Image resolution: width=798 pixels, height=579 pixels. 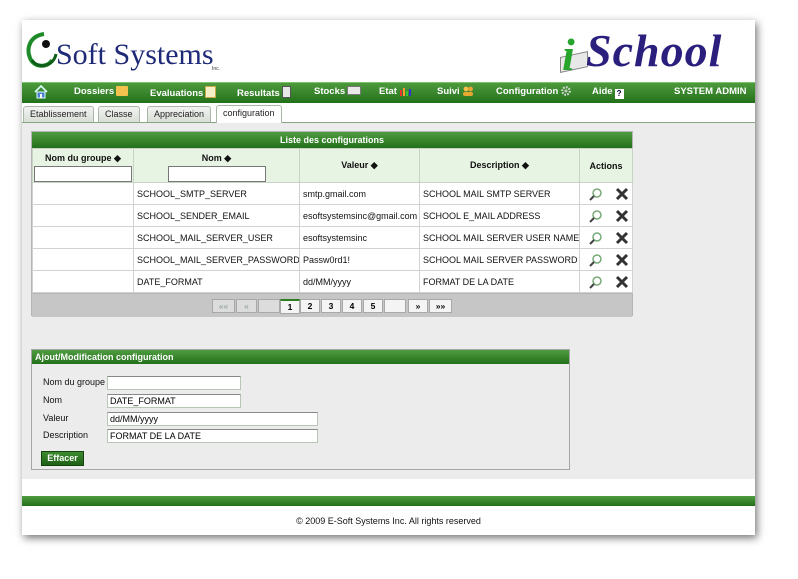 What do you see at coordinates (359, 259) in the screenshot?
I see `cell-value: Passw0rd1!` at bounding box center [359, 259].